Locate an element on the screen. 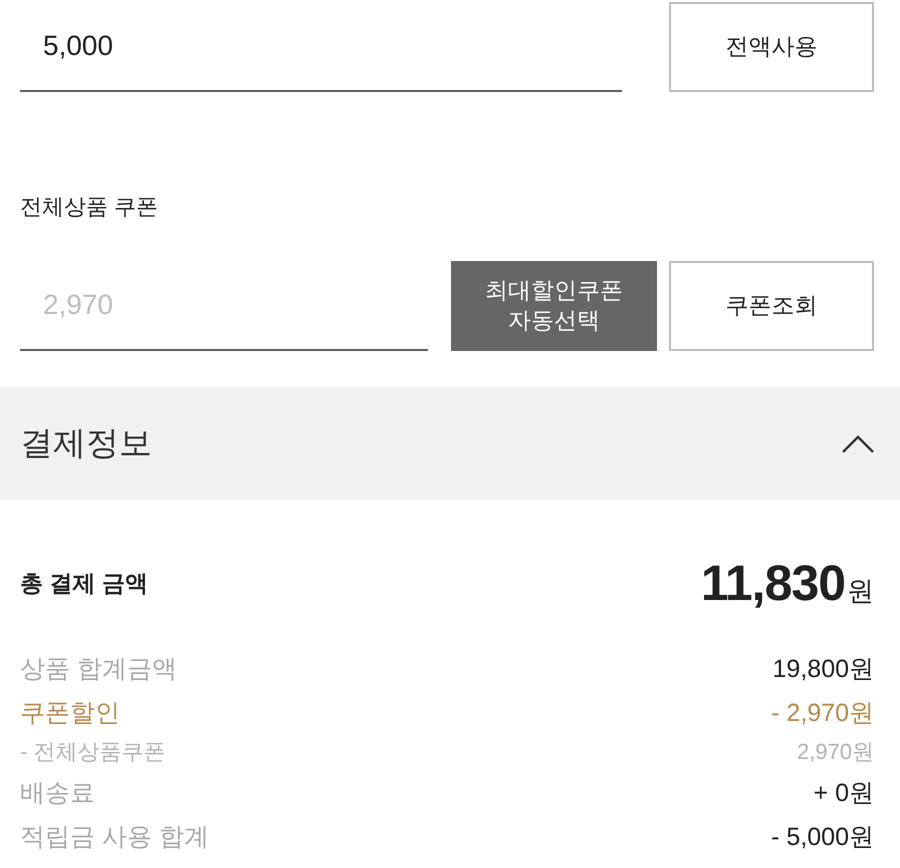 Image resolution: width=900 pixels, height=868 pixels. summary-value: 2,970원 is located at coordinates (835, 752).